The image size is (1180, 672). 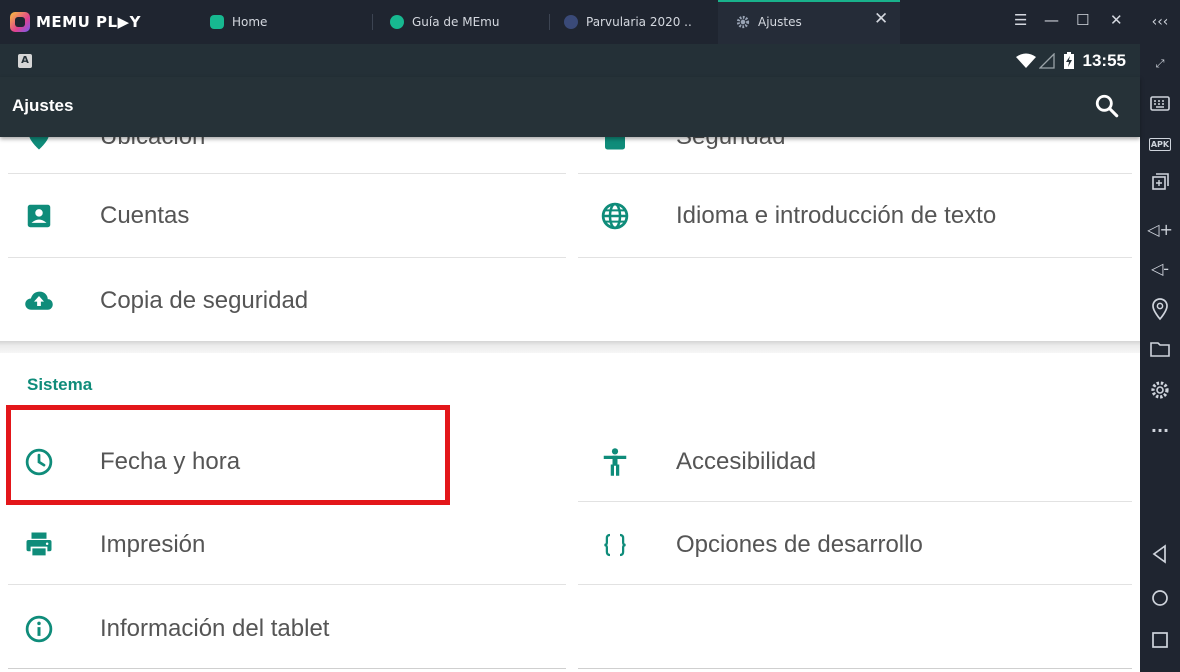 What do you see at coordinates (1116, 20) in the screenshot?
I see `close-window-icon: ✕` at bounding box center [1116, 20].